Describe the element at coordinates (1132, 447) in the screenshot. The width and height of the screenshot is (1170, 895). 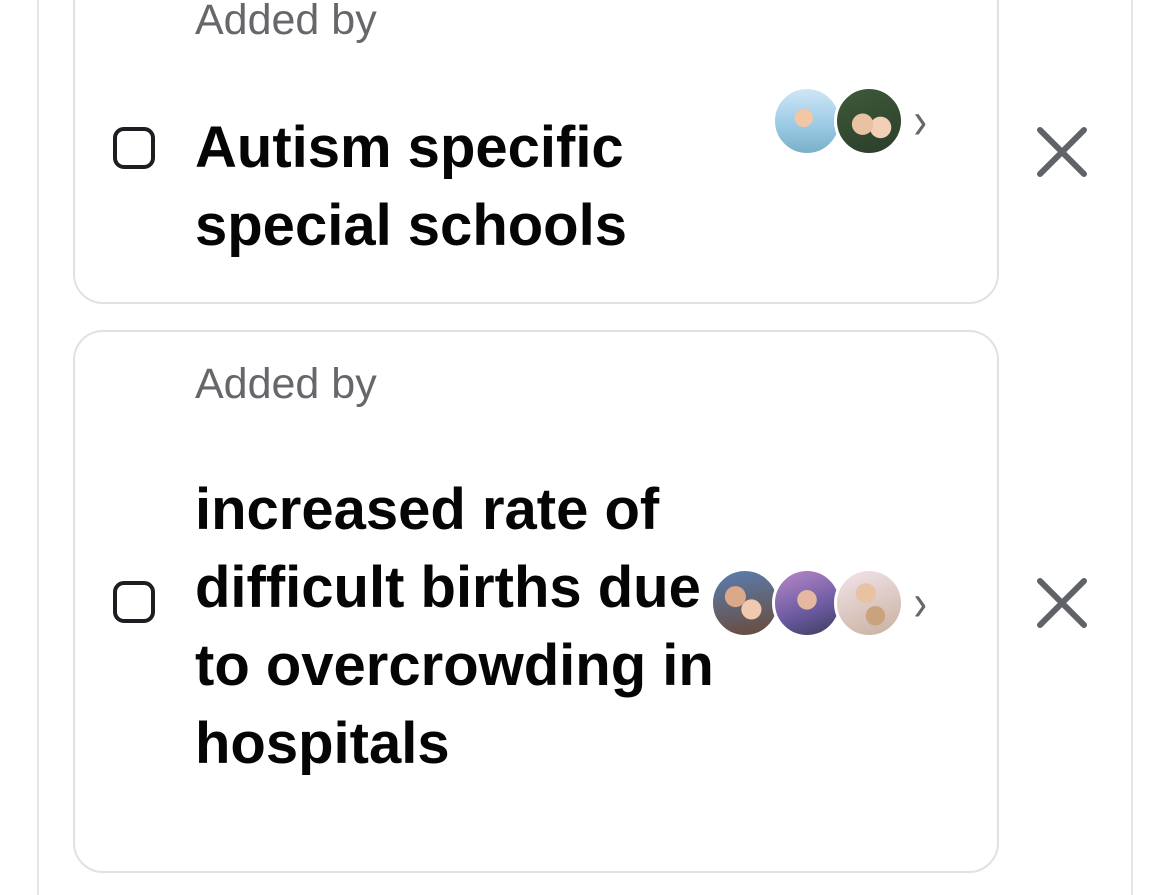
I see `container-right-border` at that location.